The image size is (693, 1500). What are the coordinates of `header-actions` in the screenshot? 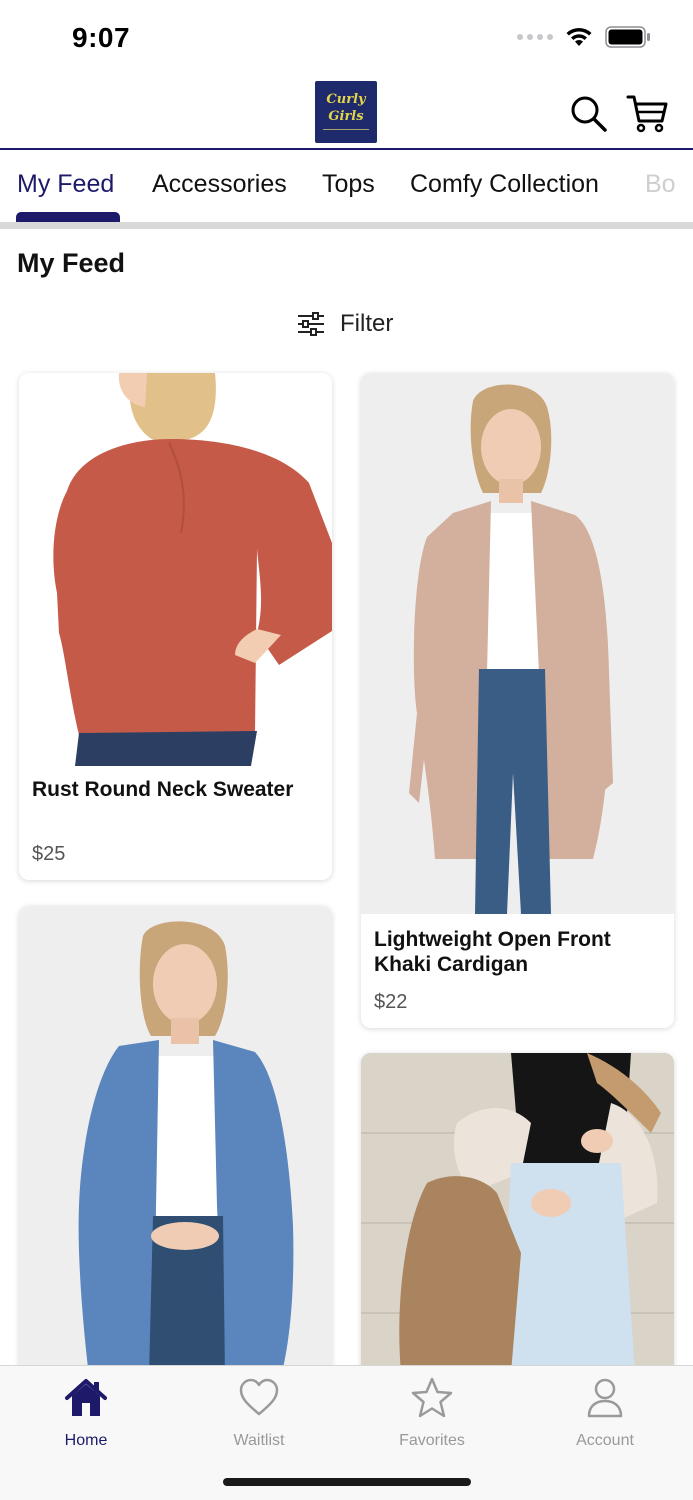 It's located at (618, 114).